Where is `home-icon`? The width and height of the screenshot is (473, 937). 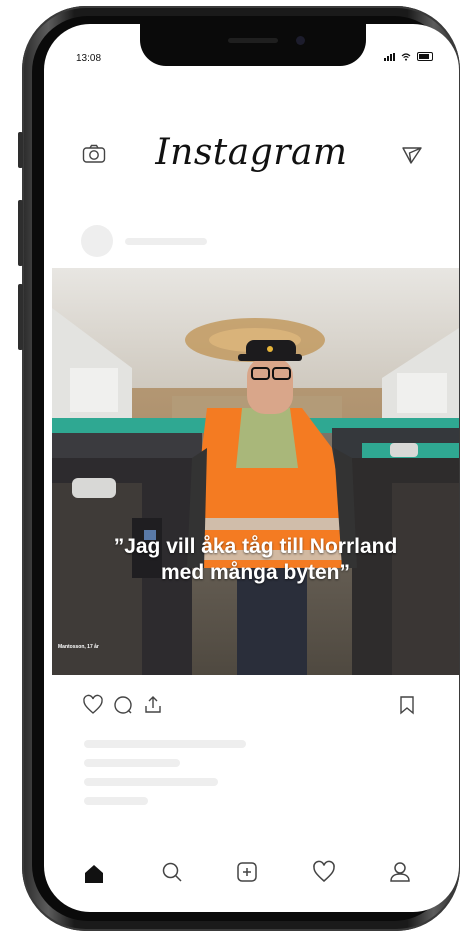 home-icon is located at coordinates (94, 874).